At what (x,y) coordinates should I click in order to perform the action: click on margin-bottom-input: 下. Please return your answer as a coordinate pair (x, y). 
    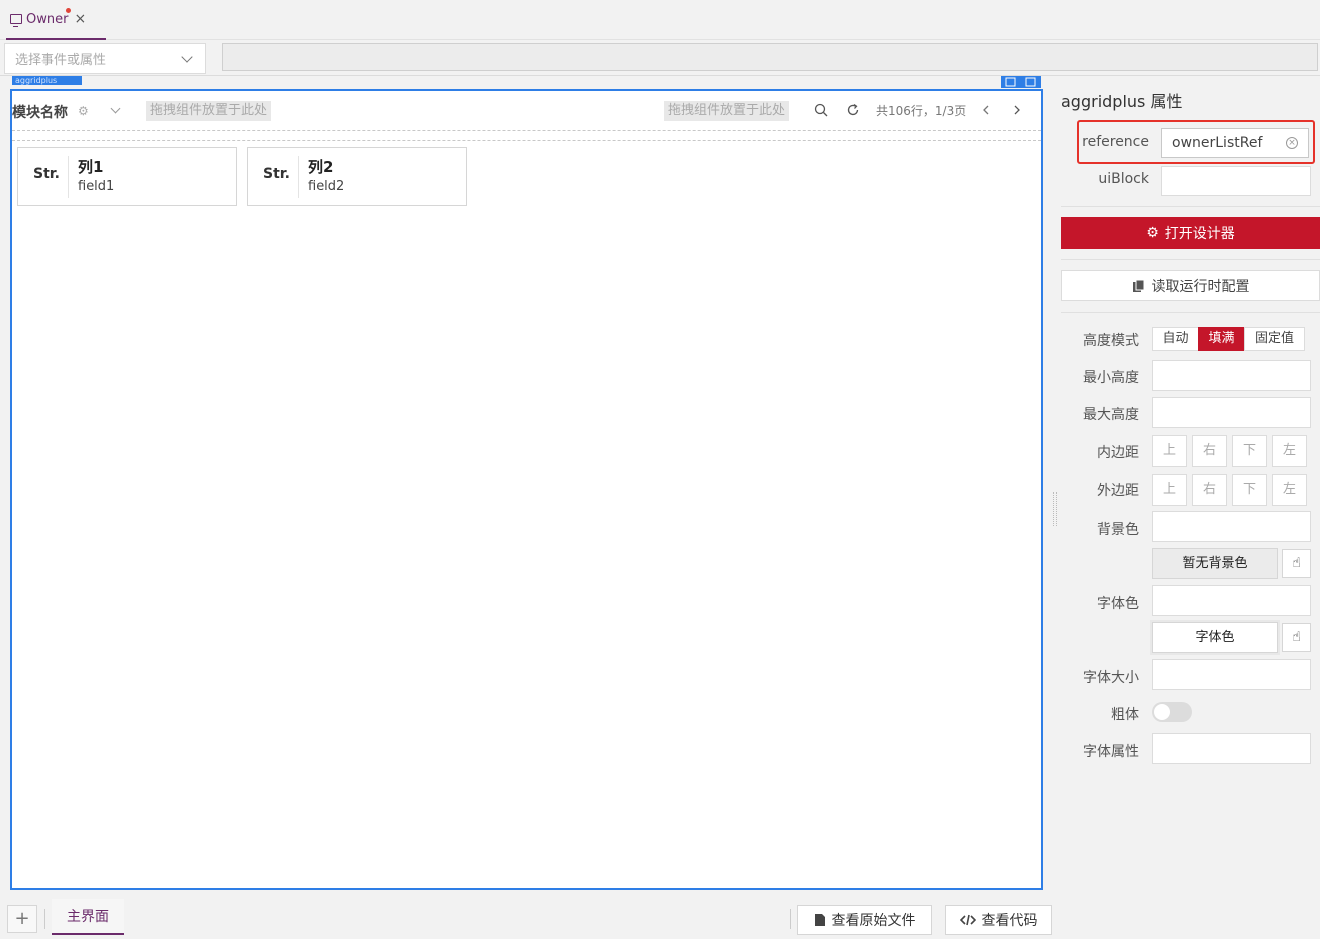
    Looking at the image, I should click on (1249, 490).